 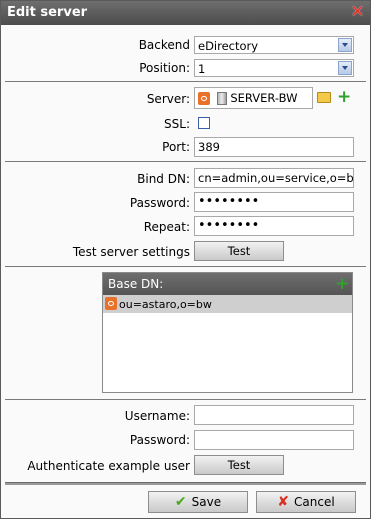 I want to click on base-dn-header: Base DN: +, so click(x=227, y=284).